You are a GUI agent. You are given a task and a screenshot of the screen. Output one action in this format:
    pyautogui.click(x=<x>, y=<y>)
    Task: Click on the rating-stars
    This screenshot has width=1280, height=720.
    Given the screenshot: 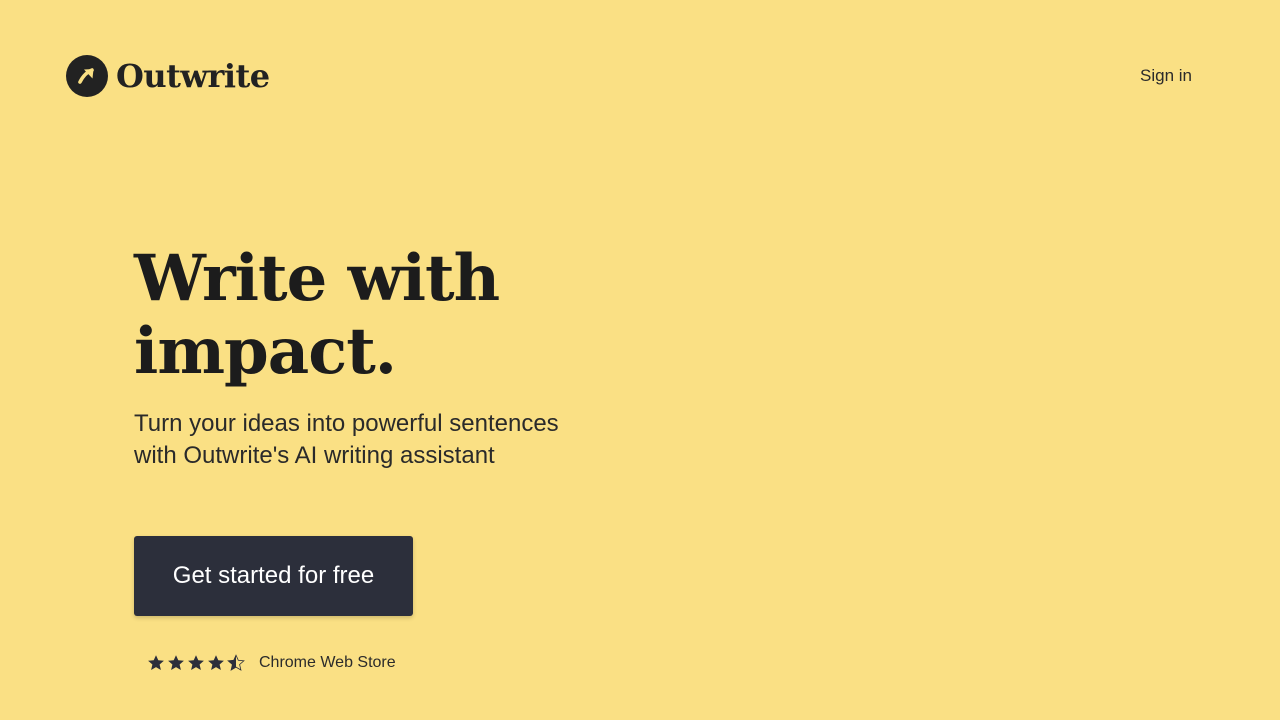 What is the action you would take?
    pyautogui.click(x=197, y=663)
    